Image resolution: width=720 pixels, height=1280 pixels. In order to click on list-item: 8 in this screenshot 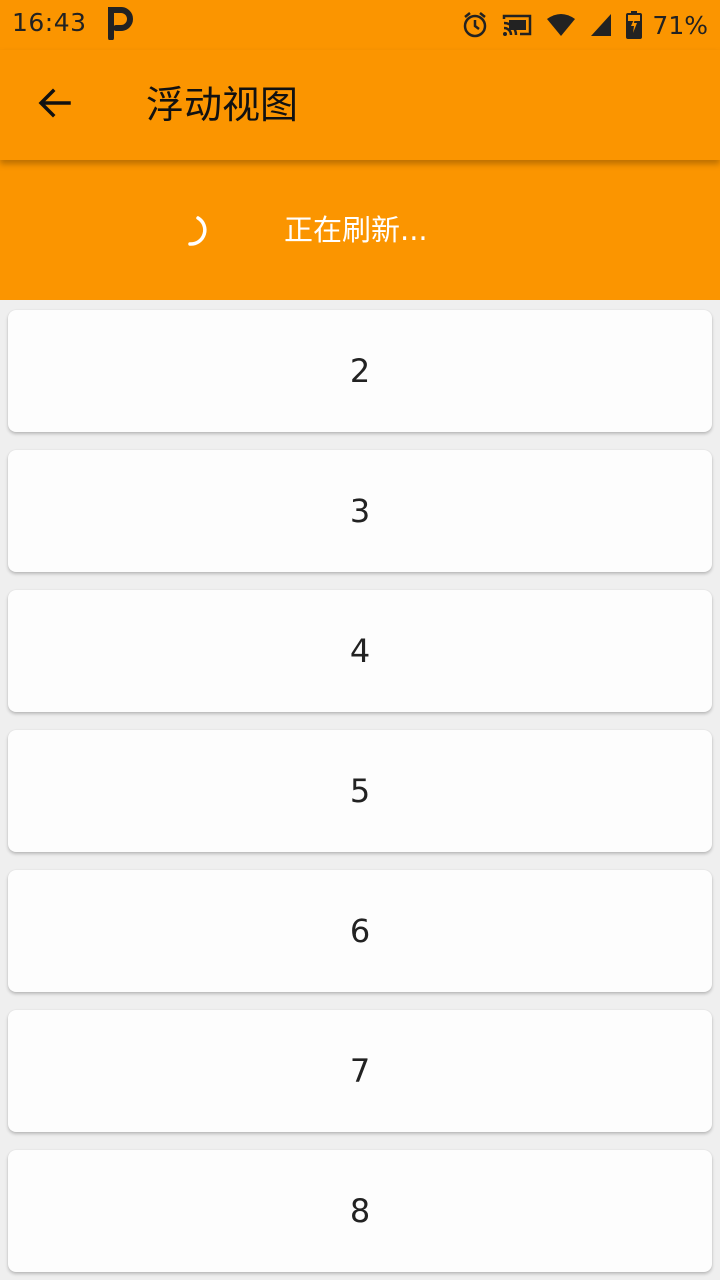, I will do `click(360, 1211)`.